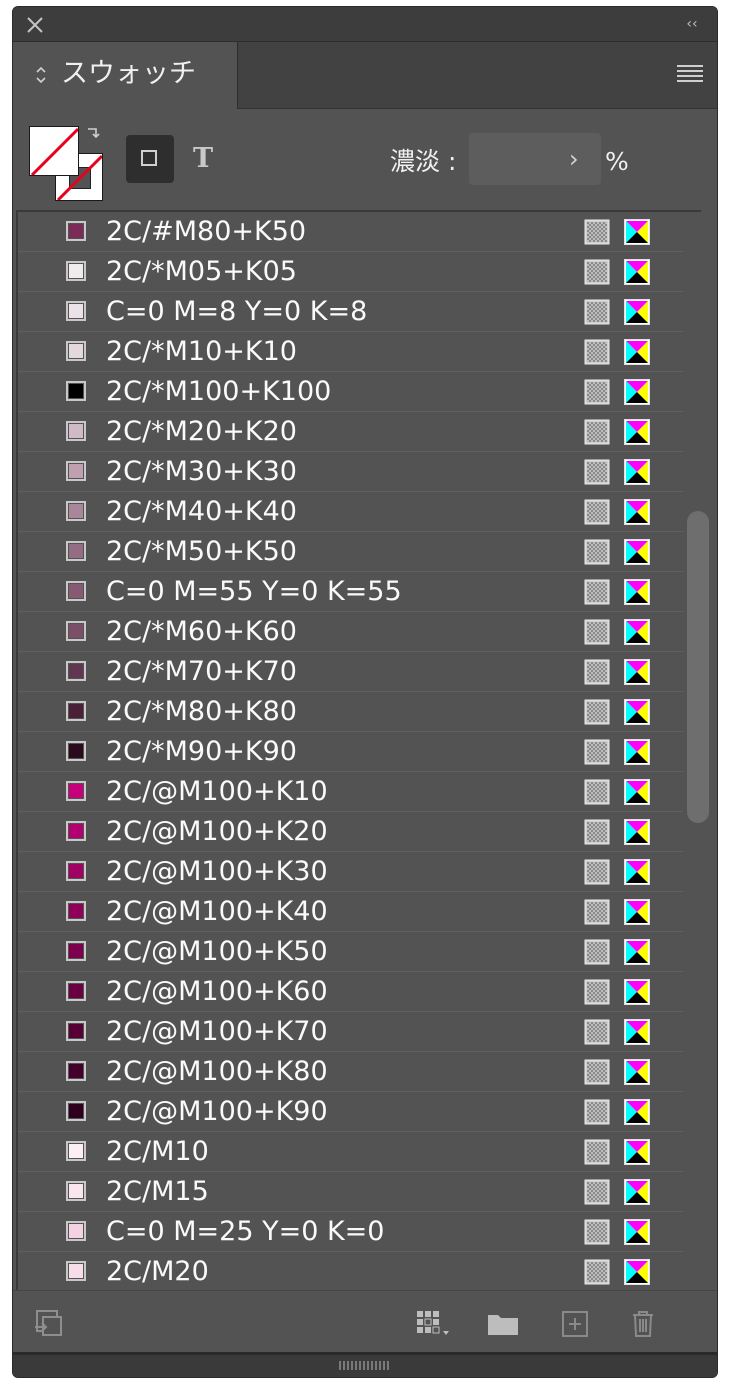 This screenshot has height=1396, width=730. What do you see at coordinates (350, 792) in the screenshot?
I see `swatch-row: 2C/@M100+K10` at bounding box center [350, 792].